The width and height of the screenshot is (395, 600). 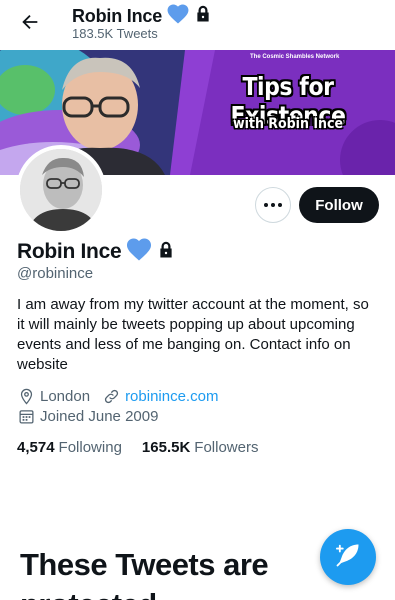 I want to click on profile-stats: 4,574 Following 165.5K Followers, so click(x=147, y=447).